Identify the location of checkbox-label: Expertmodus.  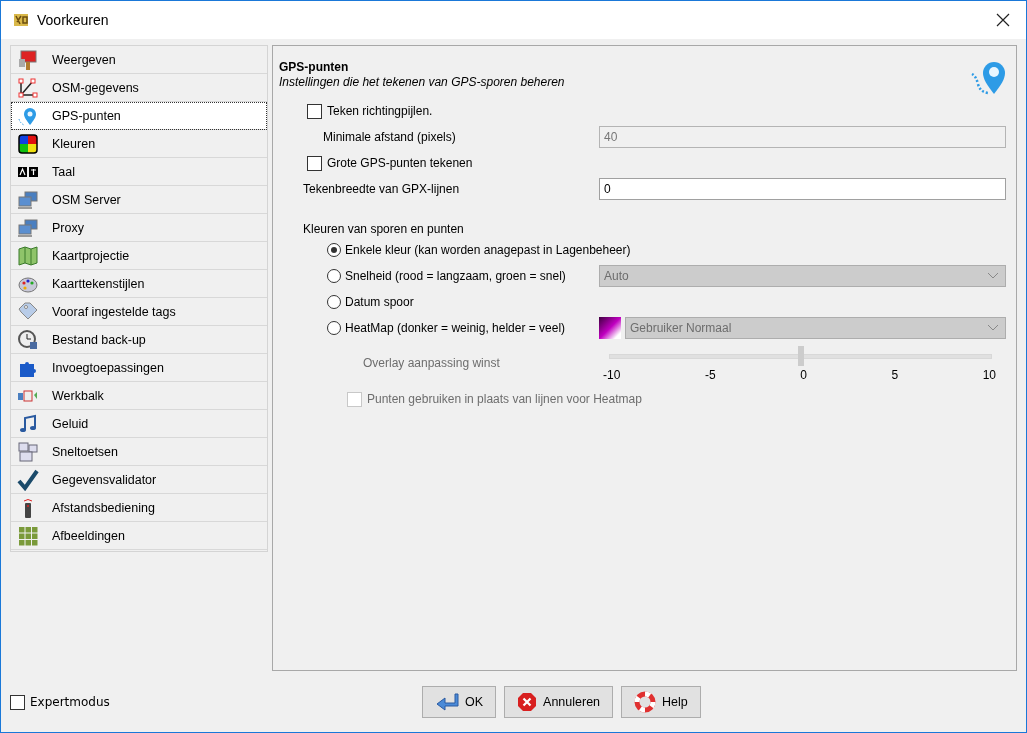
(70, 702).